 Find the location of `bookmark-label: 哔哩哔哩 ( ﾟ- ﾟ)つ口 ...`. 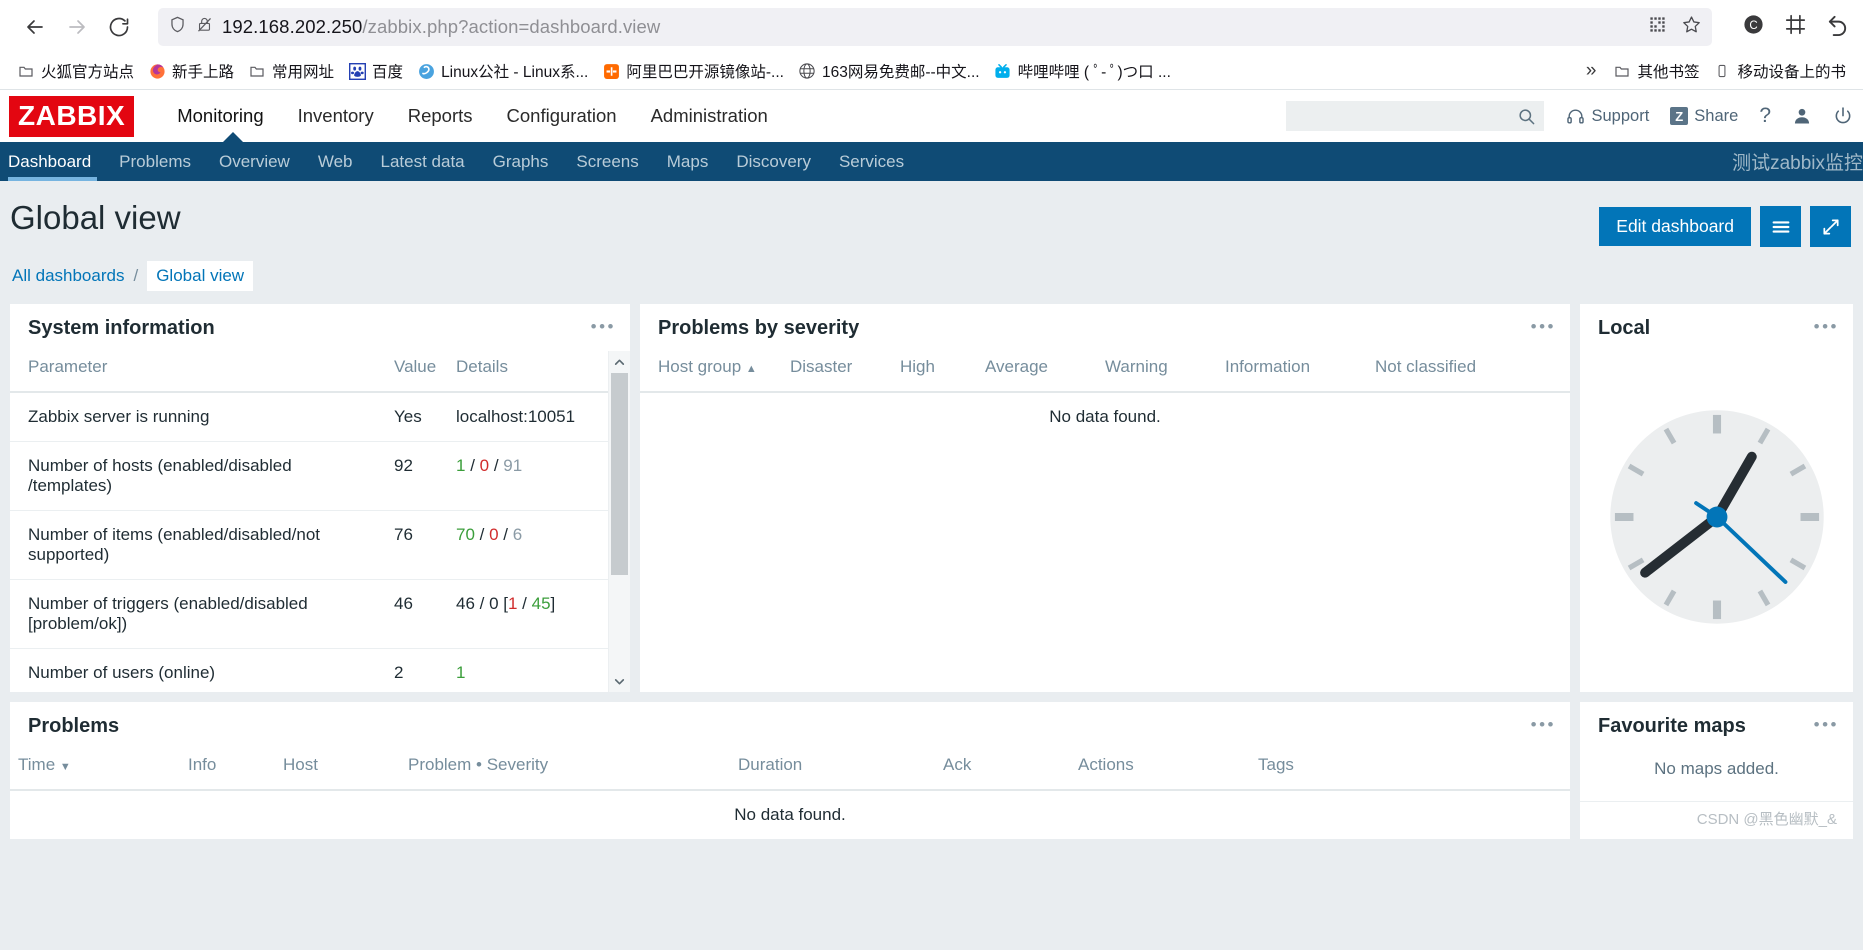

bookmark-label: 哔哩哔哩 ( ﾟ- ﾟ)つ口 ... is located at coordinates (1094, 72).